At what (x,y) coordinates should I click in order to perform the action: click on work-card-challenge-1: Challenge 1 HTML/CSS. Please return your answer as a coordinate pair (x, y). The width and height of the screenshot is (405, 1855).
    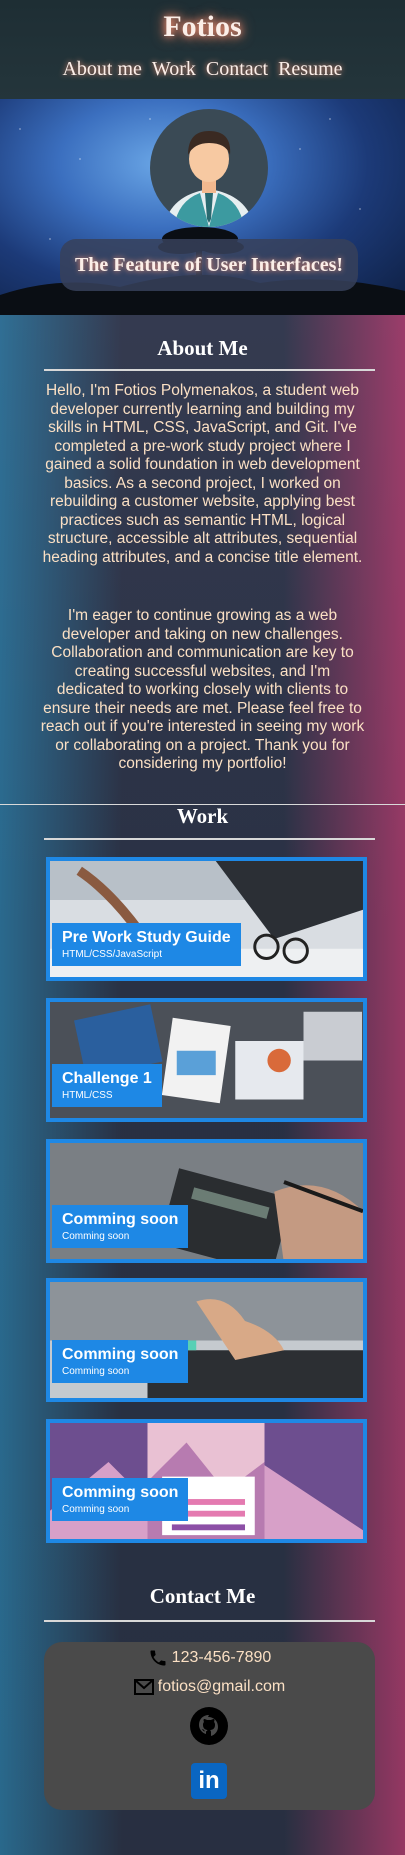
    Looking at the image, I should click on (206, 1060).